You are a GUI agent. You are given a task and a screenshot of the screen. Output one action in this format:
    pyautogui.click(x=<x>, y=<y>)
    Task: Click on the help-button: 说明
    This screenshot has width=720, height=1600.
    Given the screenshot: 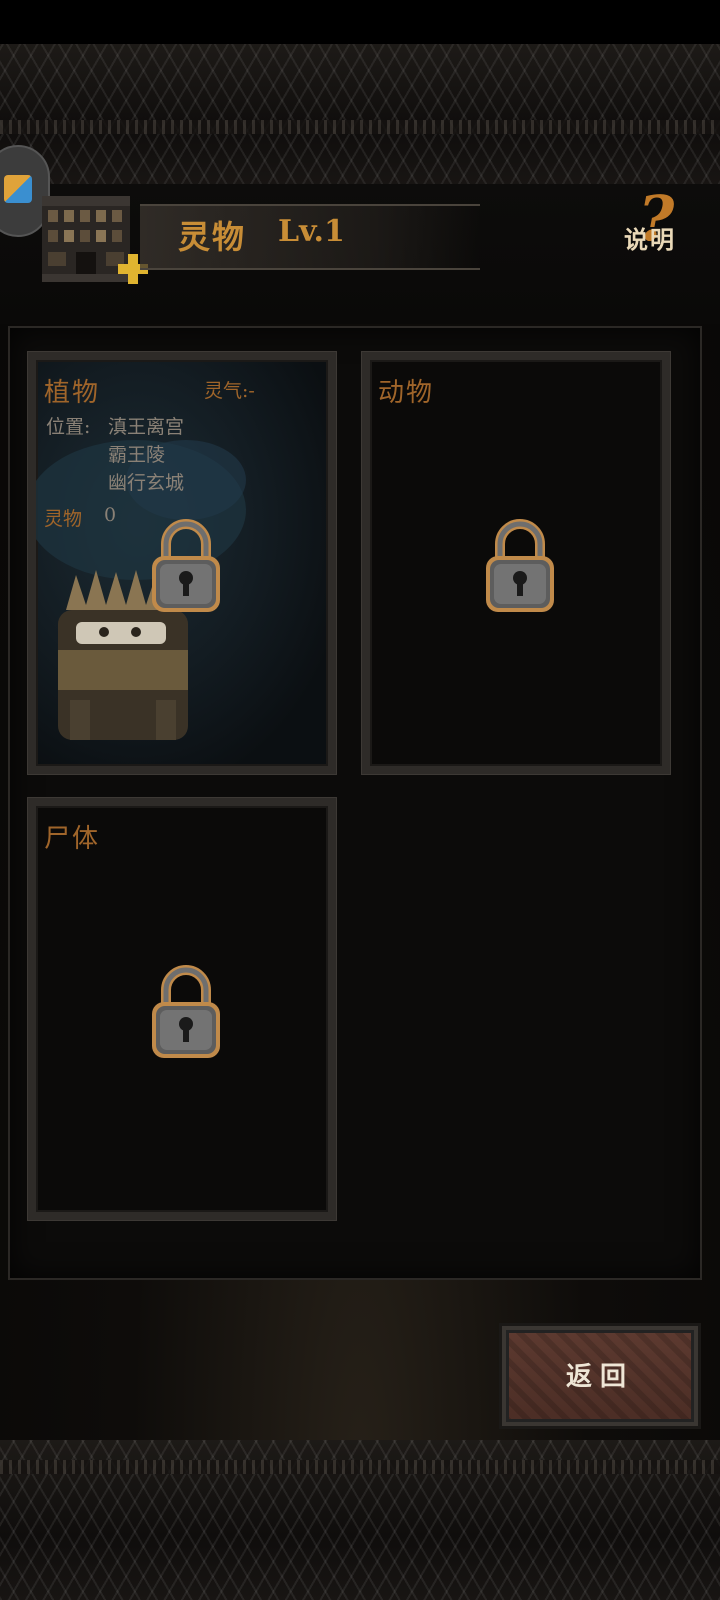 What is the action you would take?
    pyautogui.click(x=650, y=237)
    